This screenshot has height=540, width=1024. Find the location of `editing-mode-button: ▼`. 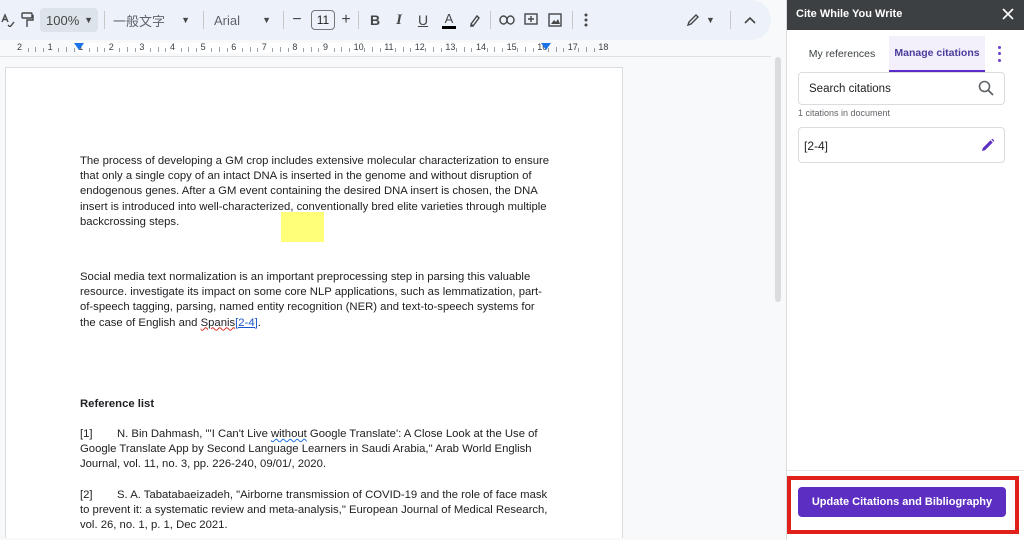

editing-mode-button: ▼ is located at coordinates (703, 20).